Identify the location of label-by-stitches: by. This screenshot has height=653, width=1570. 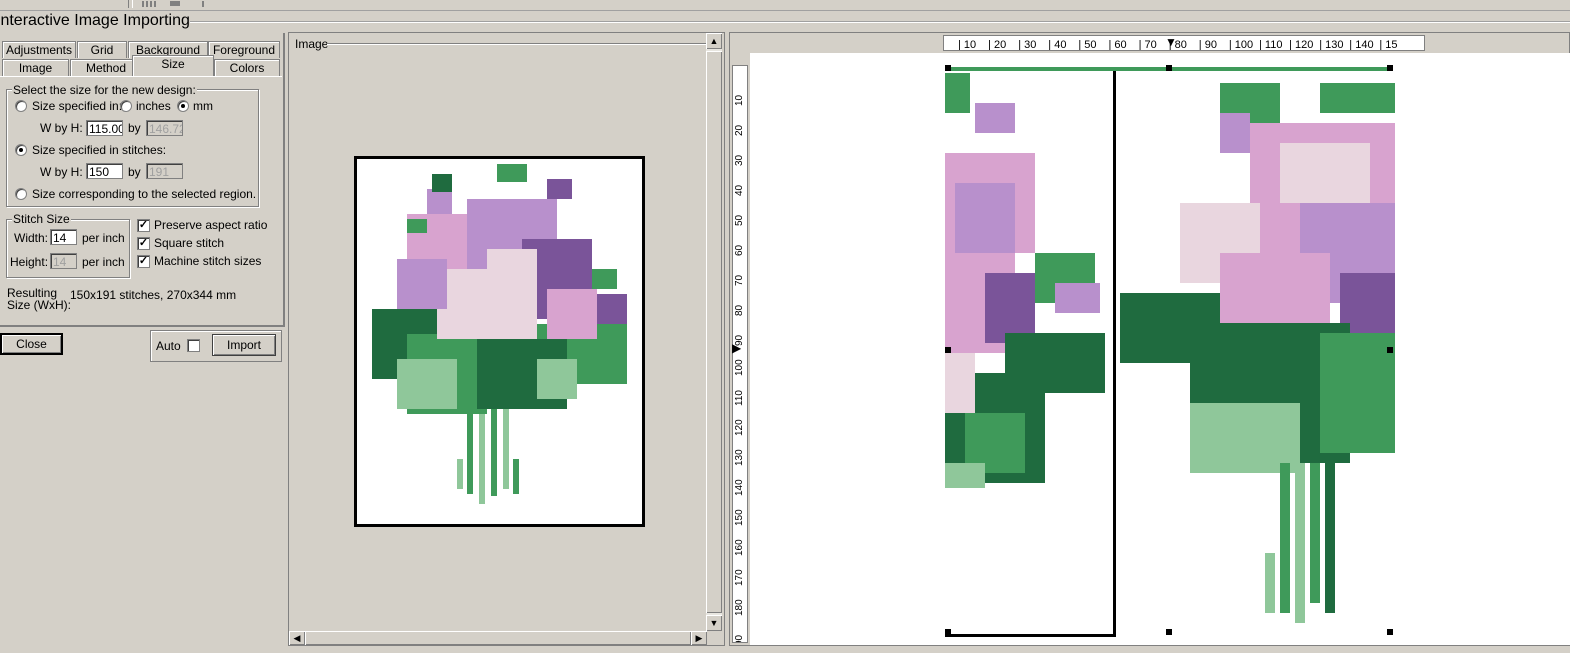
(134, 172).